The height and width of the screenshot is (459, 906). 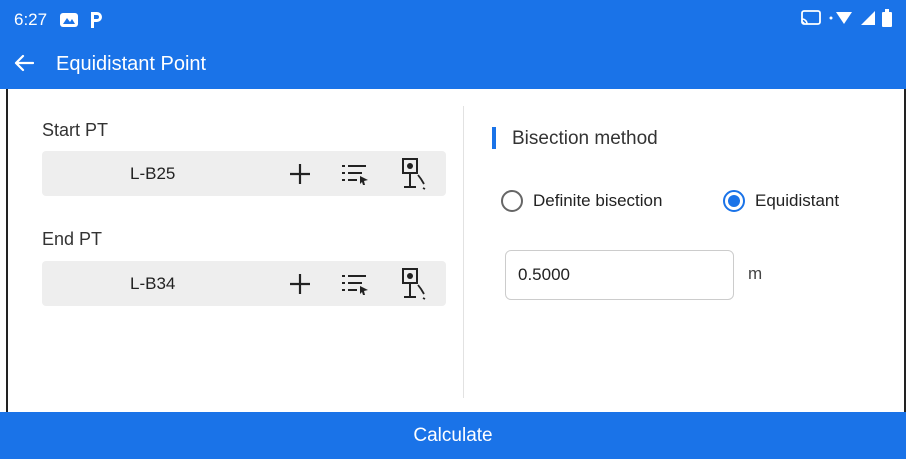 I want to click on photos-icon, so click(x=69, y=20).